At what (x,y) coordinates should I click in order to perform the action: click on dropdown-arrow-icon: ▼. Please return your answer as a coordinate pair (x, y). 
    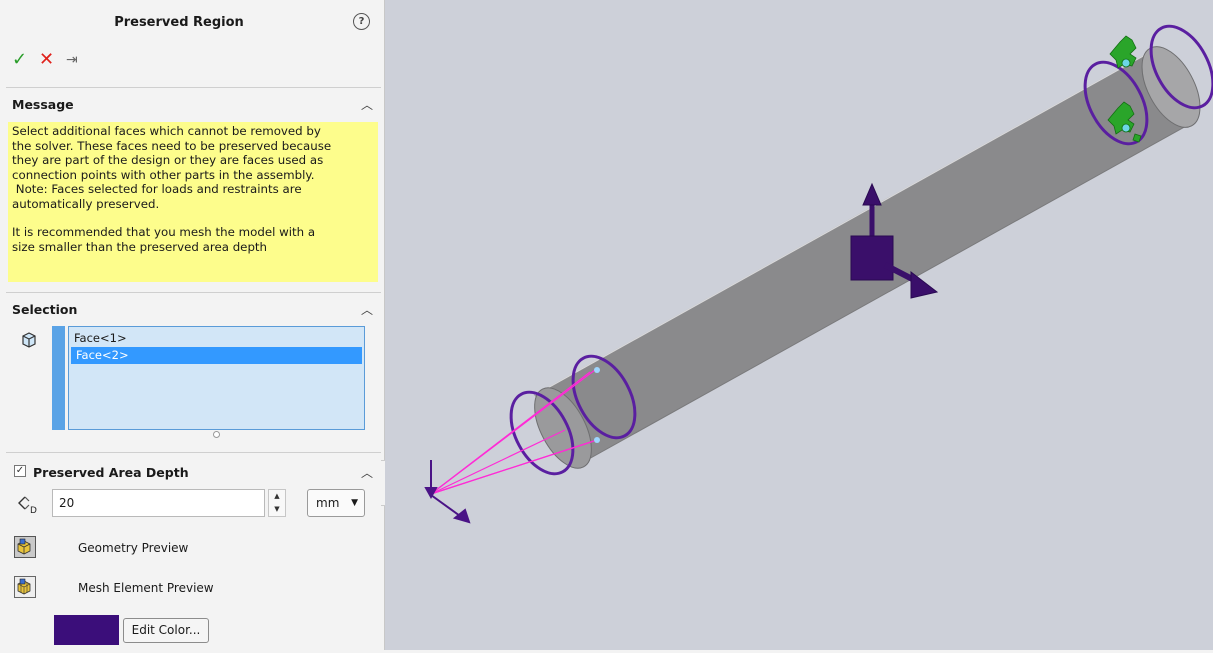
    Looking at the image, I should click on (354, 503).